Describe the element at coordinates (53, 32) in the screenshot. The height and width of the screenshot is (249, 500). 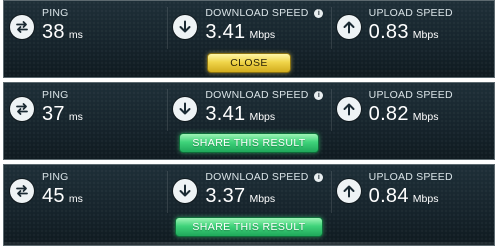
I see `ping-value: 38` at that location.